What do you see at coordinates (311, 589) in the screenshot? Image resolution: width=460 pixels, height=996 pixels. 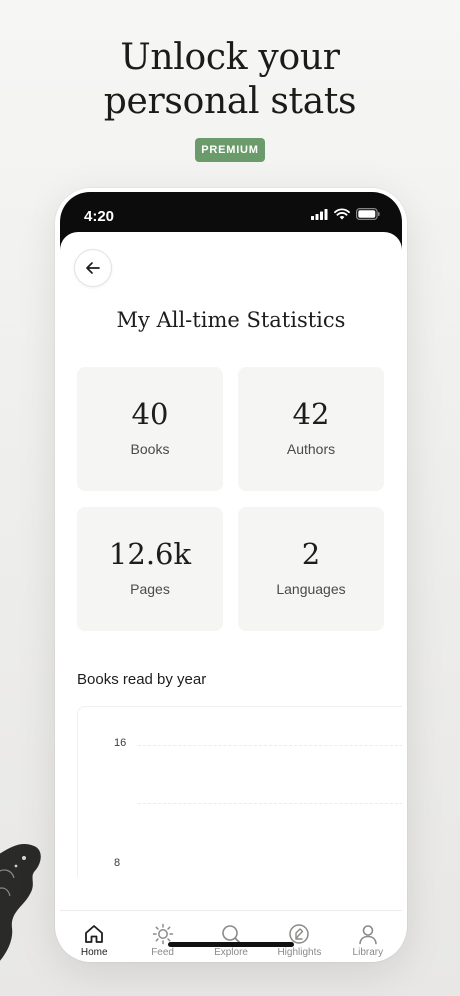 I see `stat-label: Languages` at bounding box center [311, 589].